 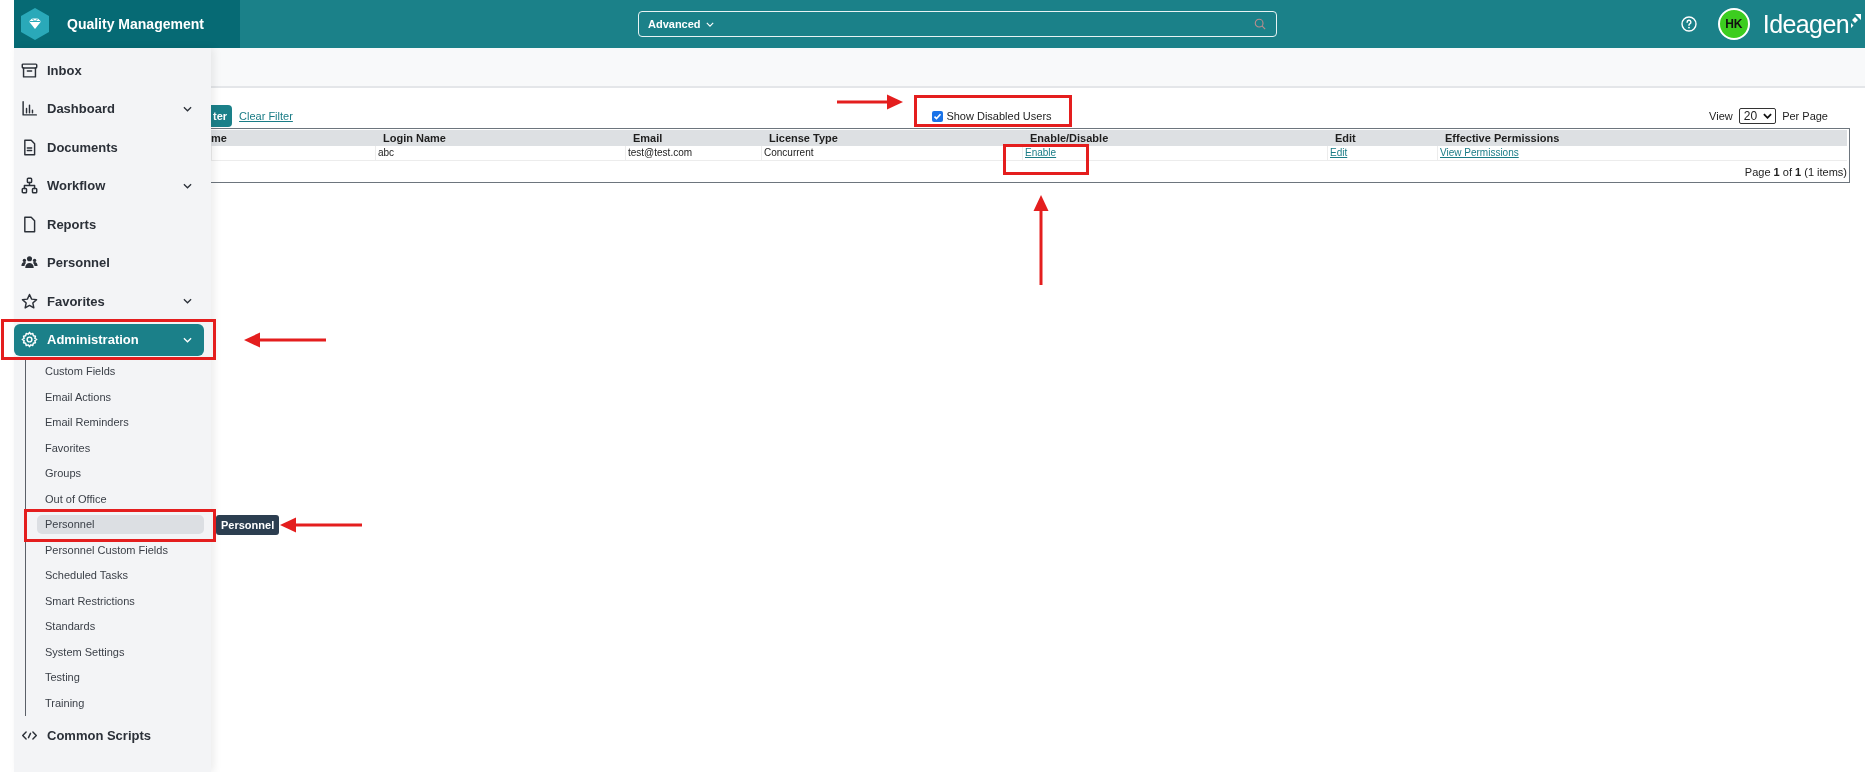 What do you see at coordinates (1805, 116) in the screenshot?
I see `per-page-label: Per Page` at bounding box center [1805, 116].